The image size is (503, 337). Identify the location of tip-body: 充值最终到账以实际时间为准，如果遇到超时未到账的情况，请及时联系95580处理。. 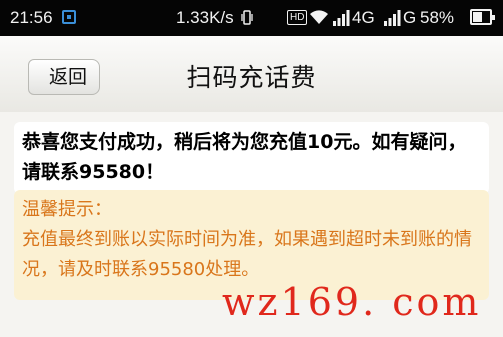
(247, 254).